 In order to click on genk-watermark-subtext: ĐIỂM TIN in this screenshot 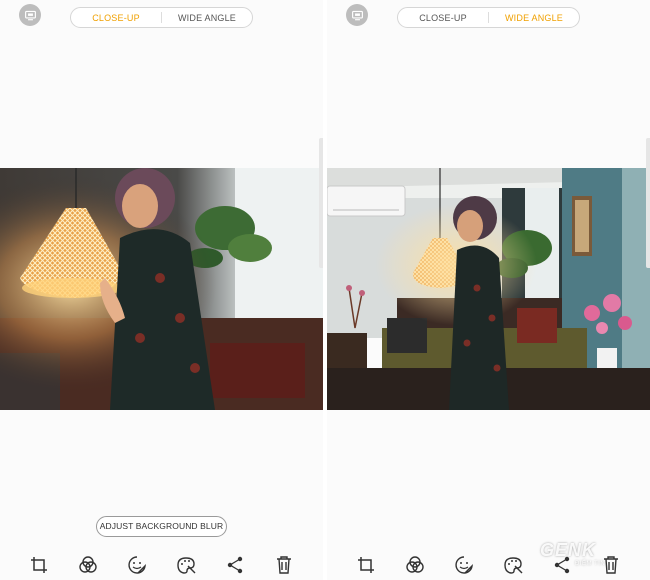, I will do `click(590, 564)`.